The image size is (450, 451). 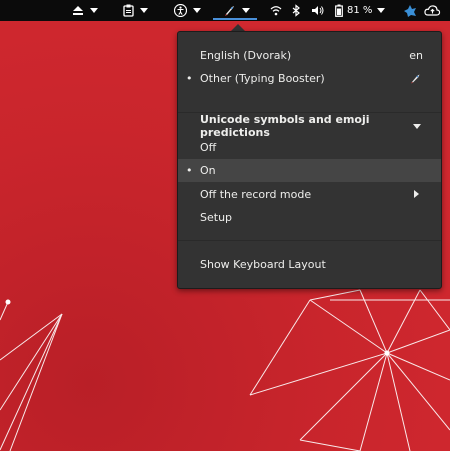 What do you see at coordinates (309, 147) in the screenshot?
I see `menu-item-off: Off` at bounding box center [309, 147].